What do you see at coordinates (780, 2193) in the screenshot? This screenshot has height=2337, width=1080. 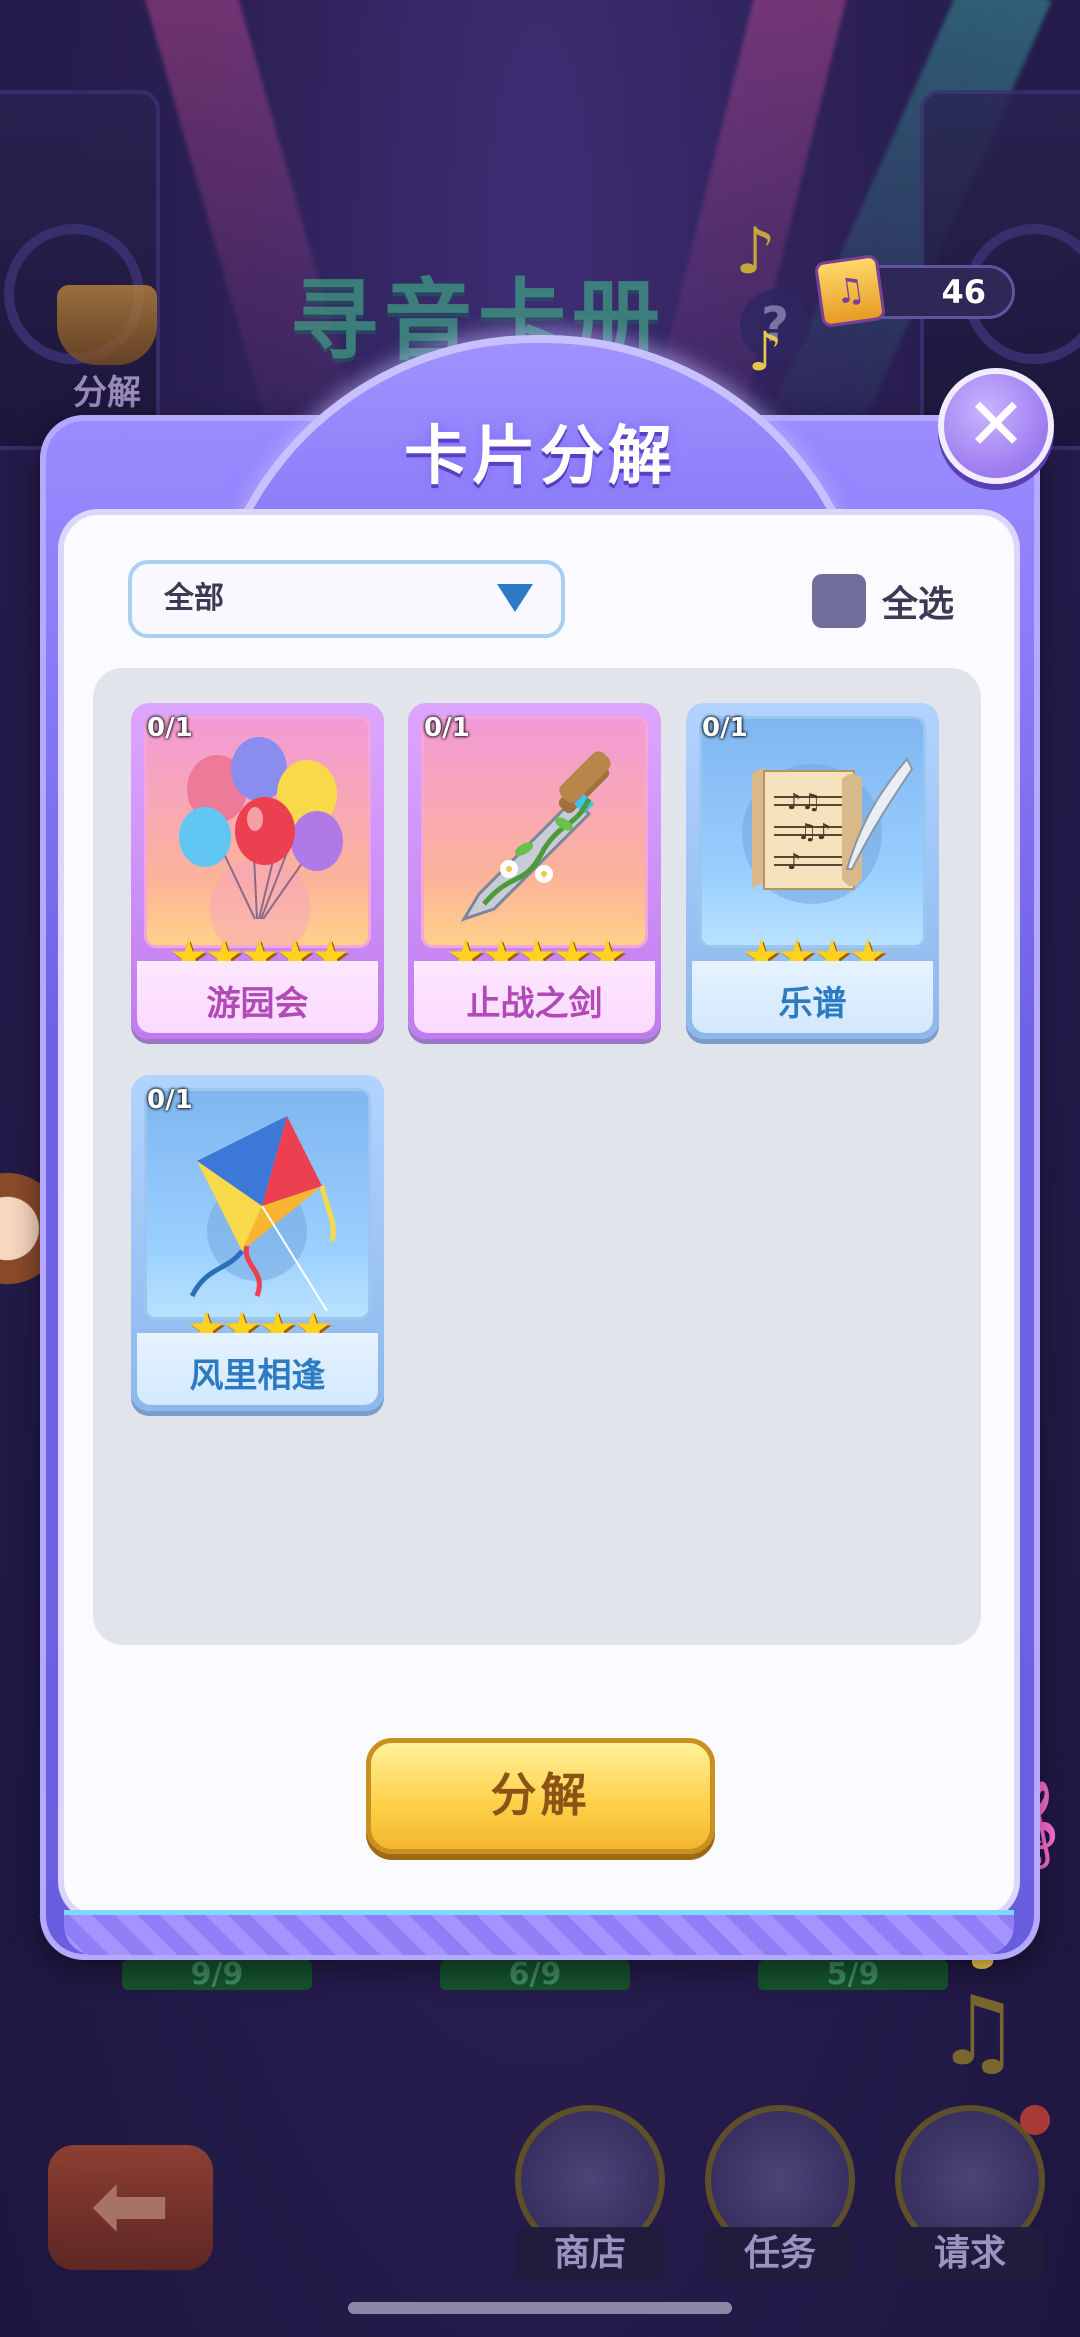 I see `nav-tasks-button: 任务` at bounding box center [780, 2193].